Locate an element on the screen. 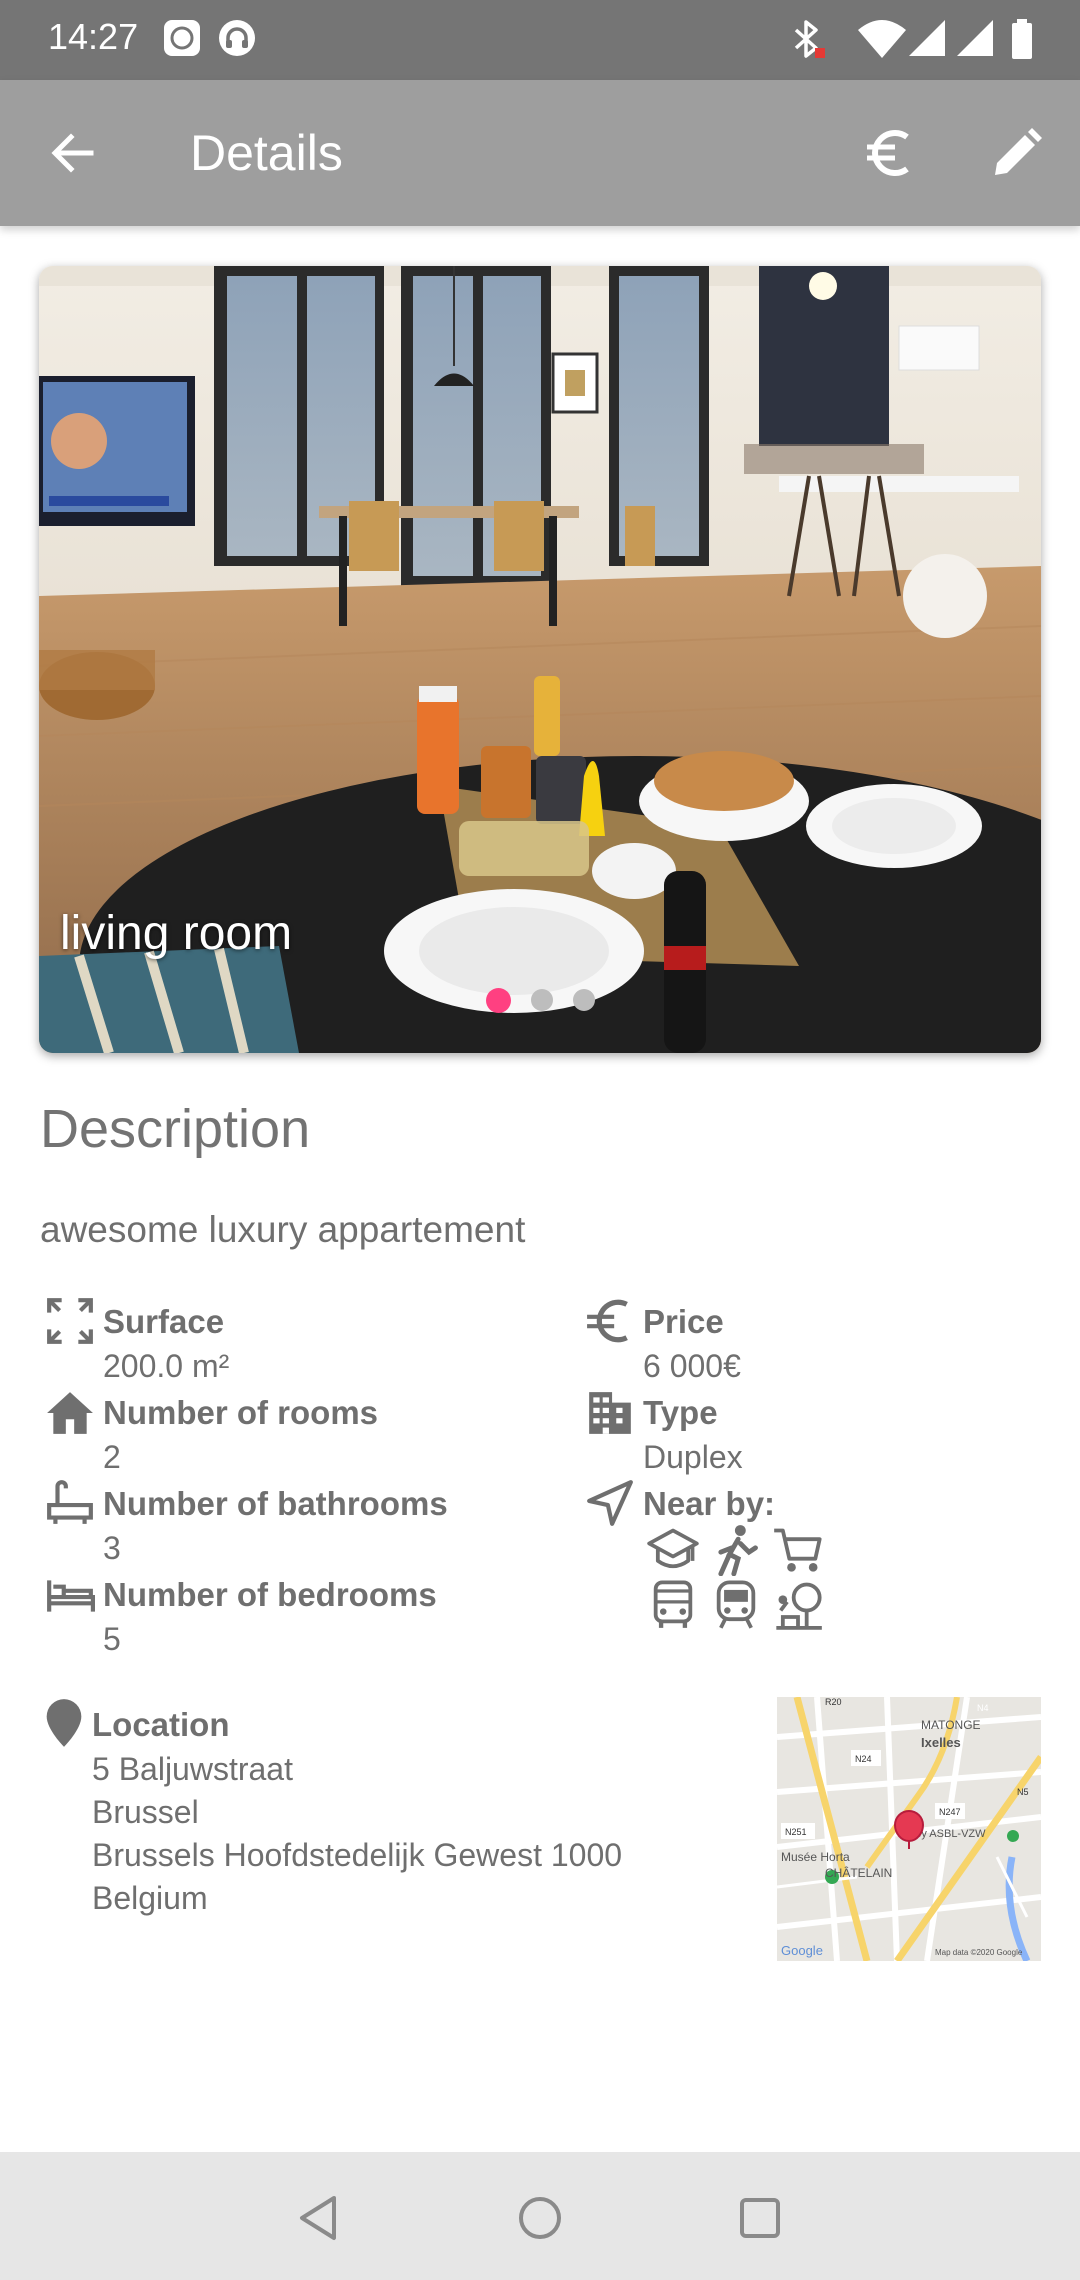 The width and height of the screenshot is (1080, 2280). surface-label: Surface is located at coordinates (164, 1321).